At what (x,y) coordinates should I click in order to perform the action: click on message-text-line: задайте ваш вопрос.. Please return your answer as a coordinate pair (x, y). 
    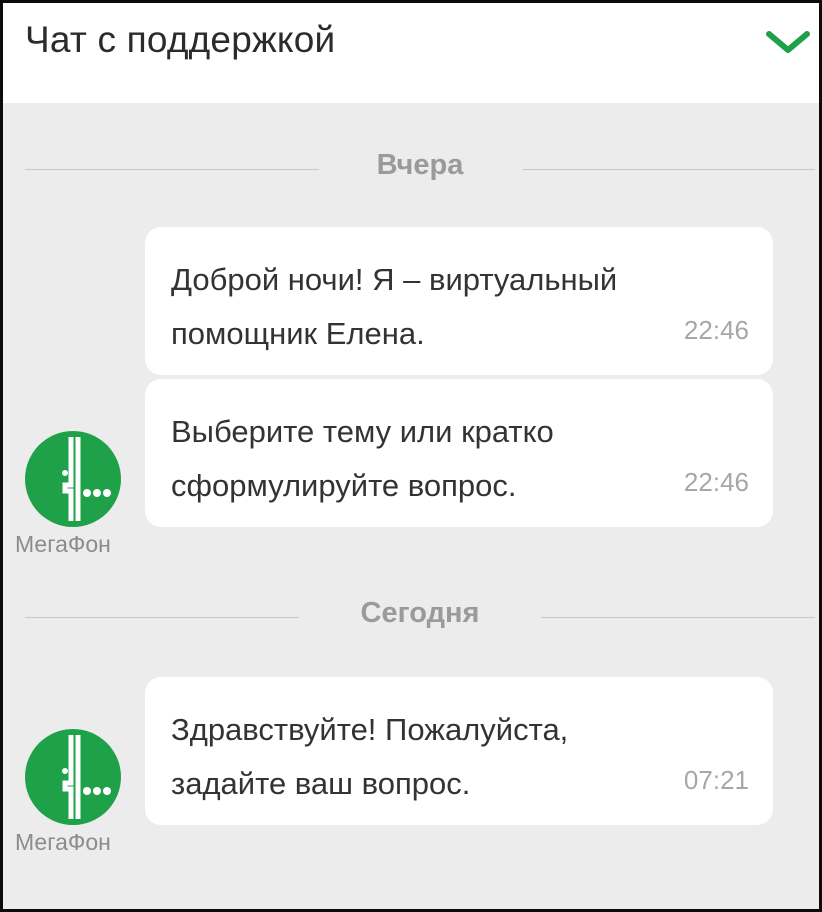
    Looking at the image, I should click on (321, 783).